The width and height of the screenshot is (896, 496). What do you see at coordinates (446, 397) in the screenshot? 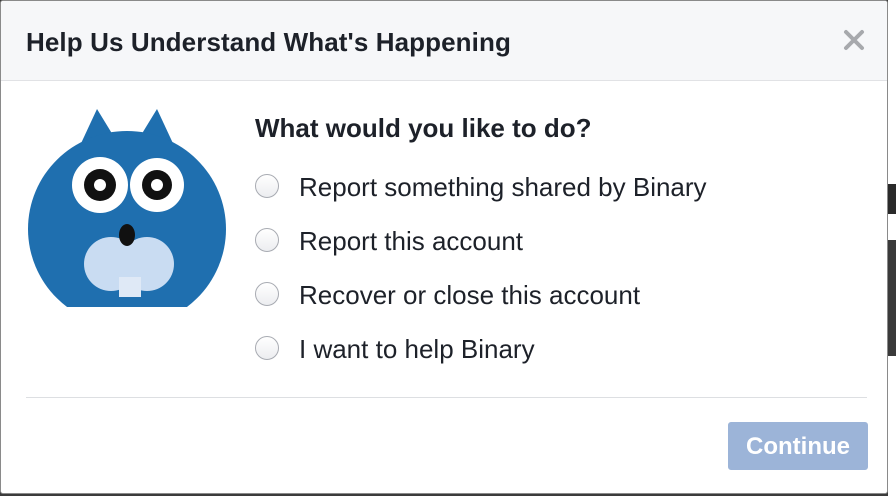
I see `footer-divider` at bounding box center [446, 397].